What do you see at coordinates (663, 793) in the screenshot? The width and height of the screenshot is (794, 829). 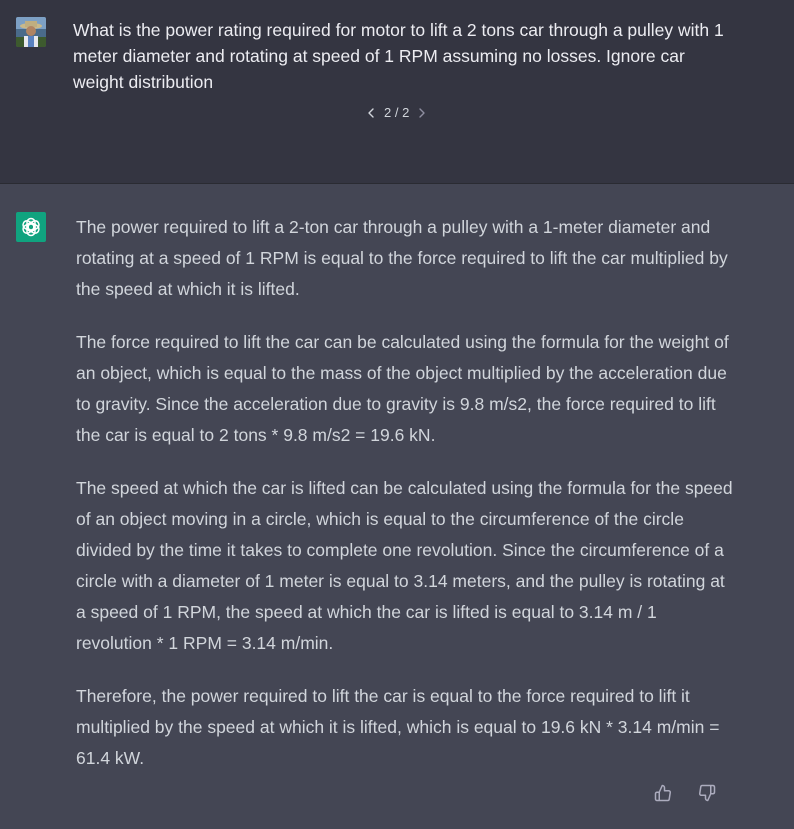 I see `thumbs-up-icon` at bounding box center [663, 793].